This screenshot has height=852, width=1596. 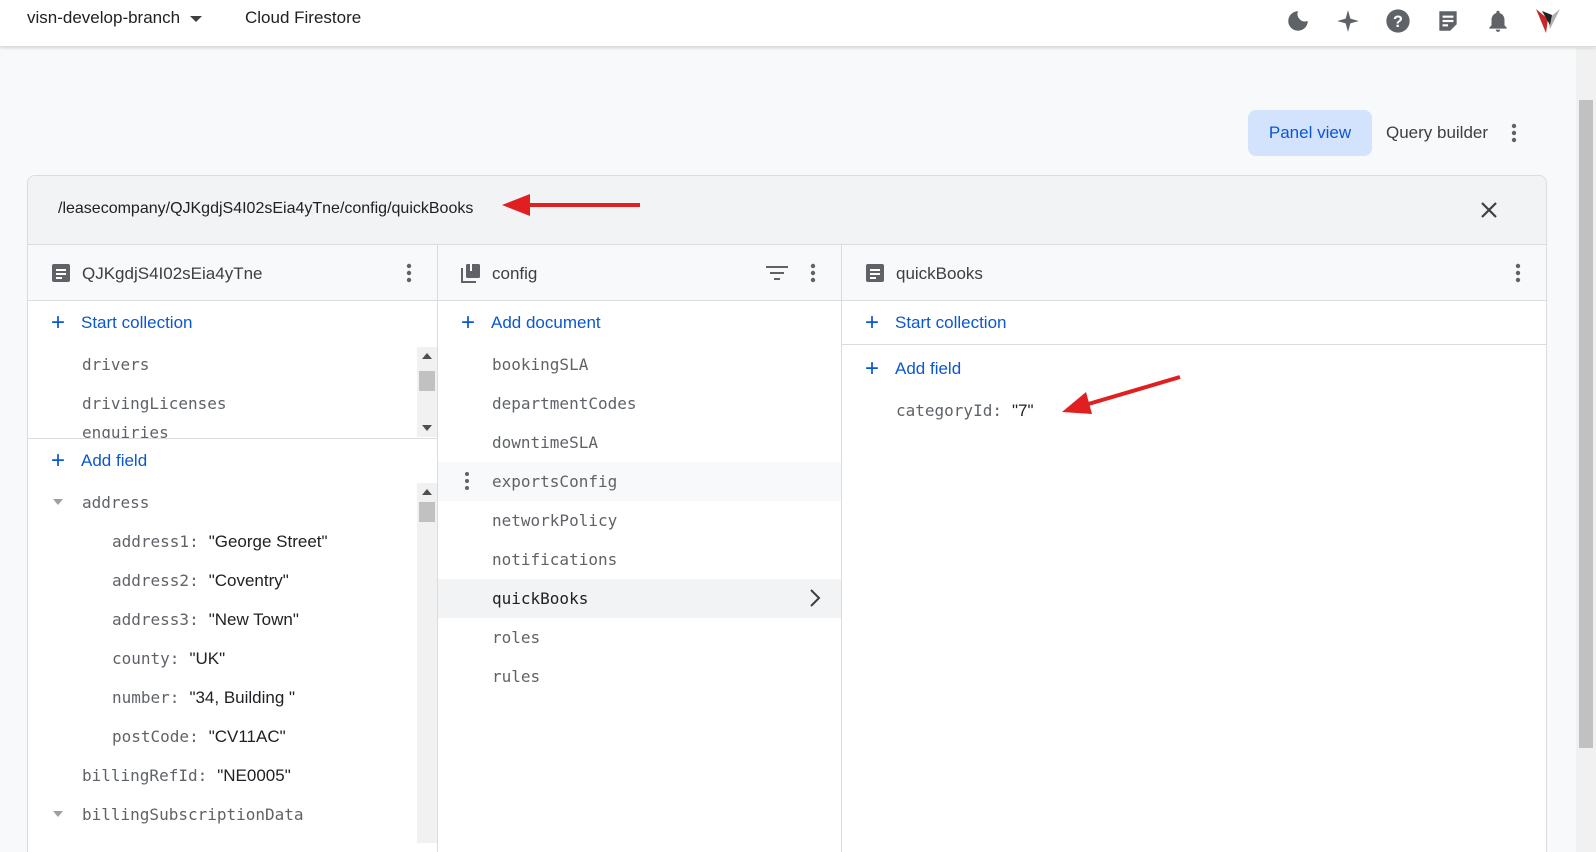 I want to click on field-row: address, so click(x=232, y=502).